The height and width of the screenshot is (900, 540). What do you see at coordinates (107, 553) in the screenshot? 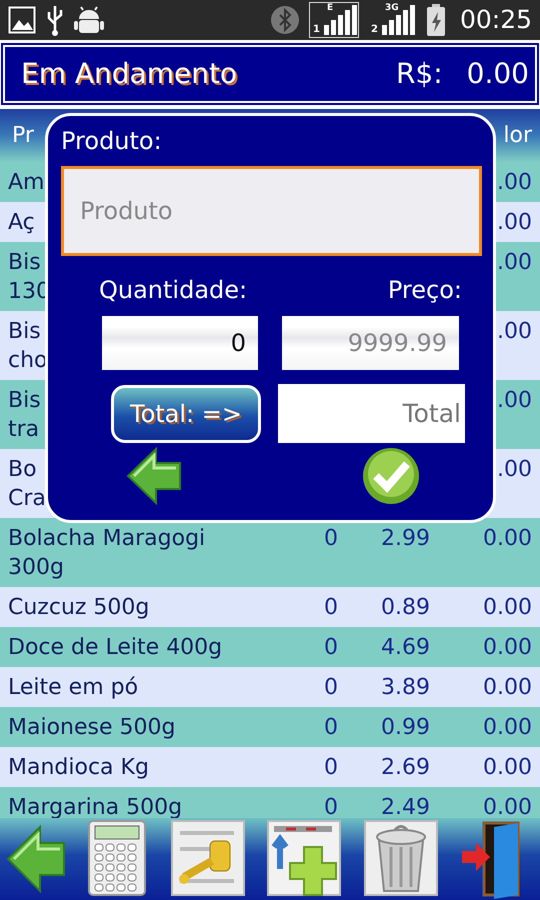
I see `product-name: Bolacha Maragogi 300g` at bounding box center [107, 553].